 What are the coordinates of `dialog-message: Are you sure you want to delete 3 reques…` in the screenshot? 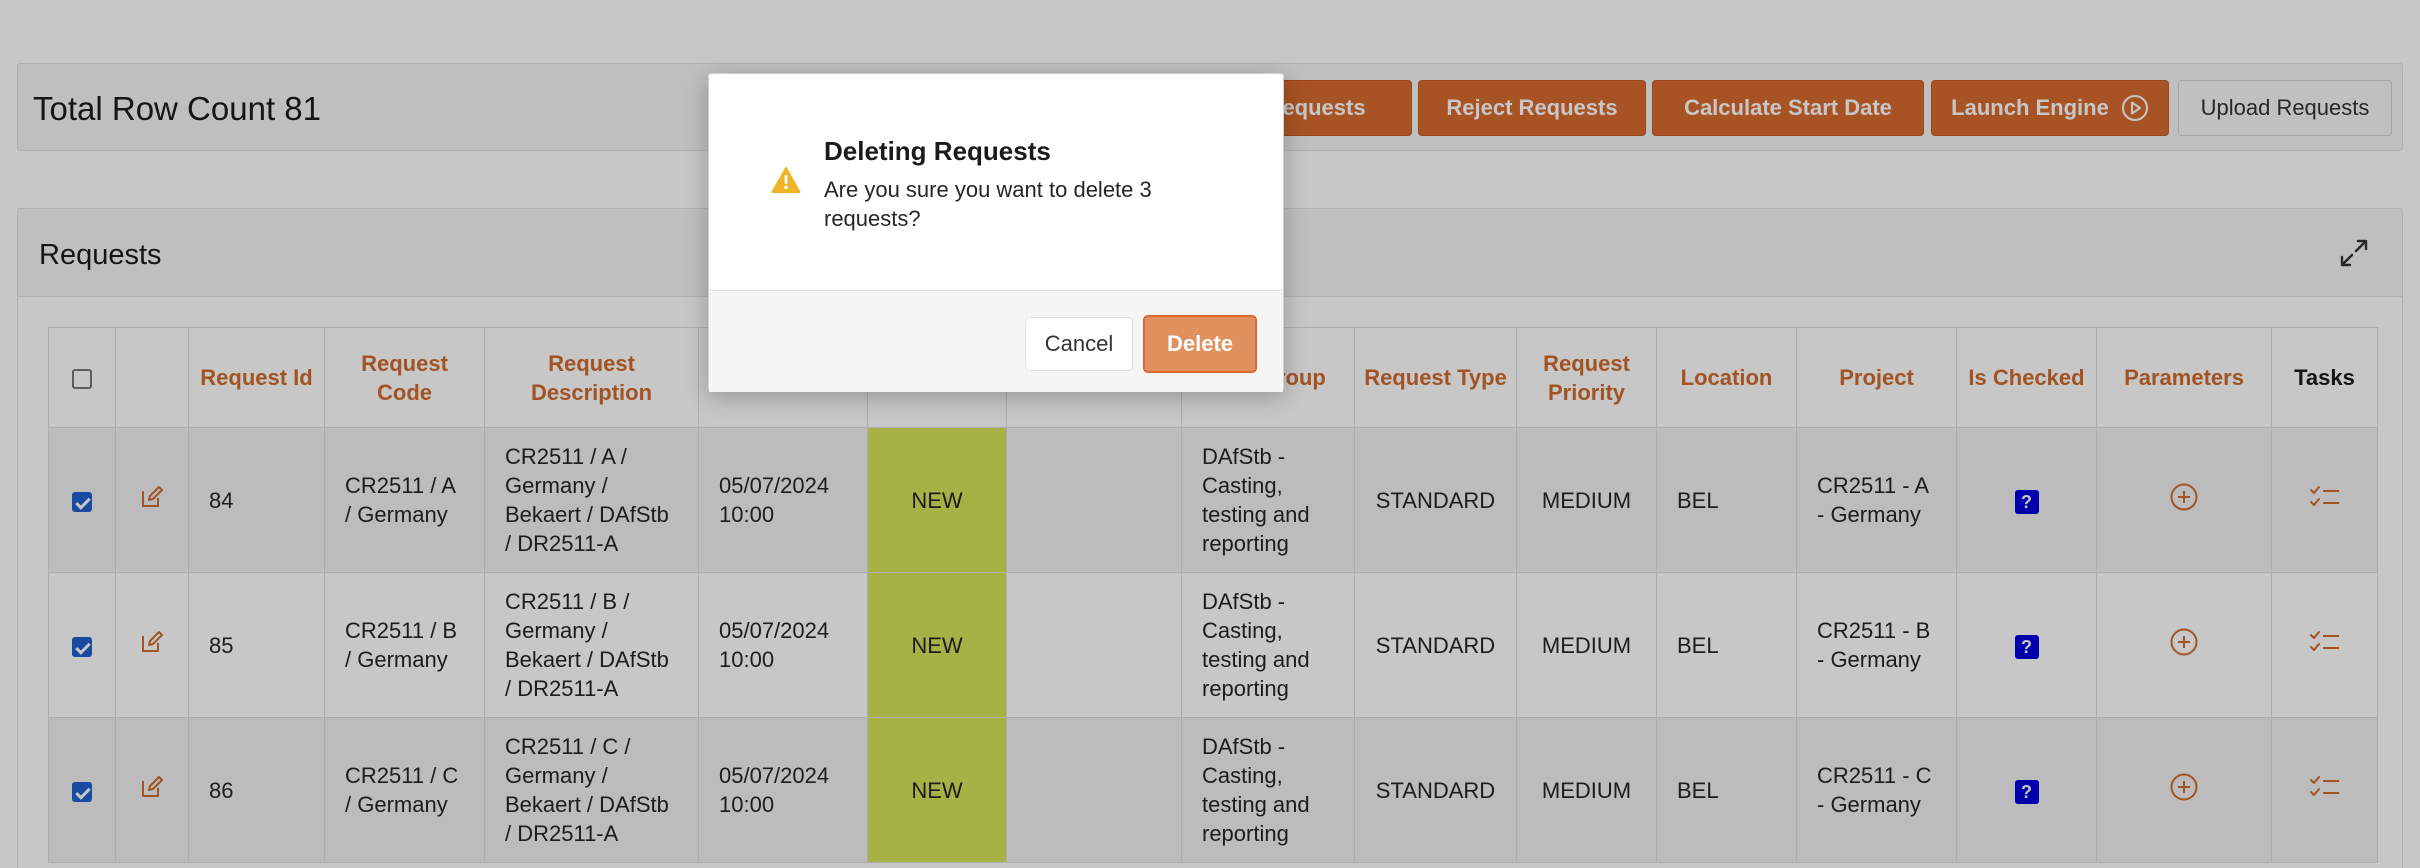 It's located at (988, 204).